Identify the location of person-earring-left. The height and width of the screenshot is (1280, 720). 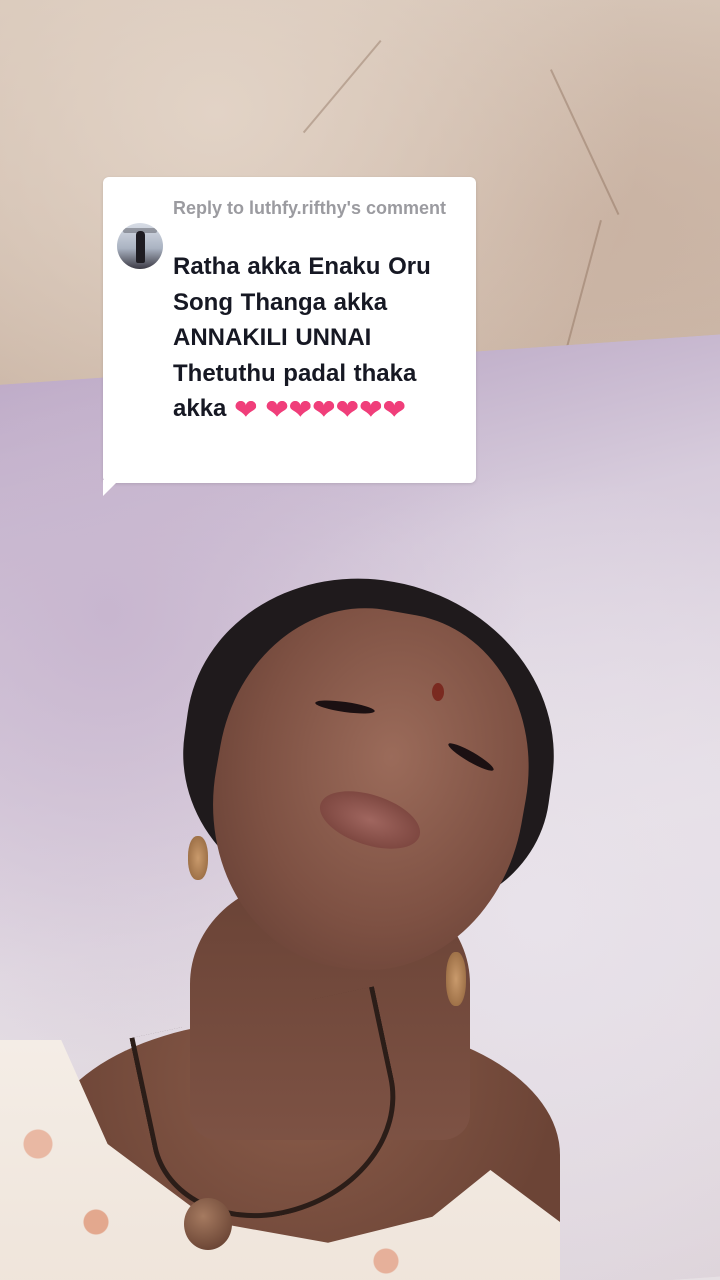
(198, 858).